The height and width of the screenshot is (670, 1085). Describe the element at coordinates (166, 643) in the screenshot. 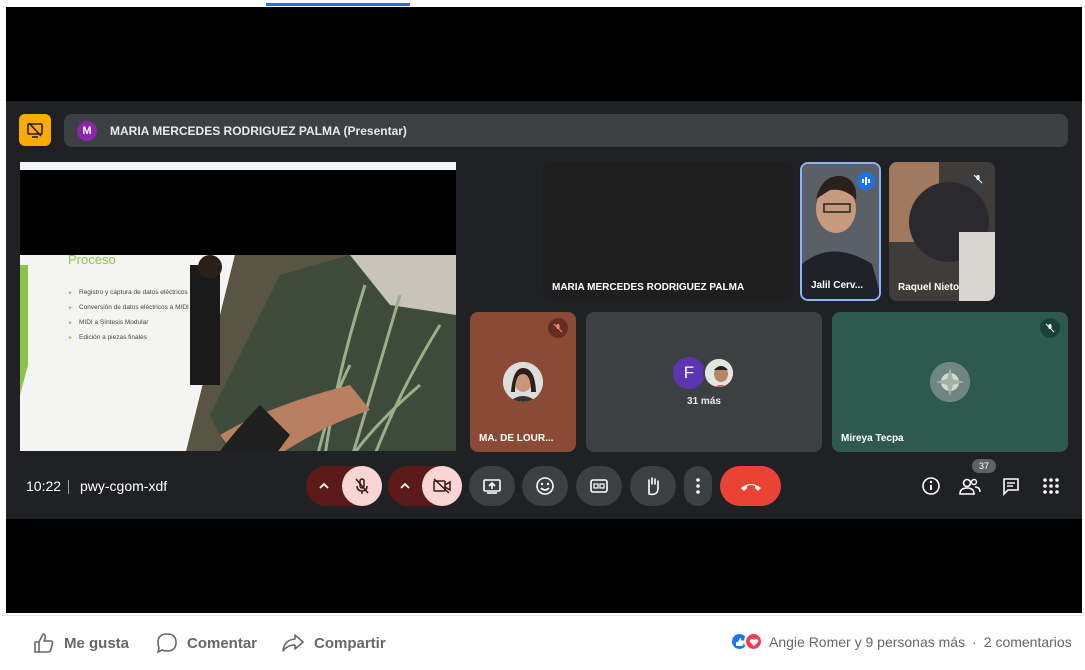

I see `comment-icon` at that location.